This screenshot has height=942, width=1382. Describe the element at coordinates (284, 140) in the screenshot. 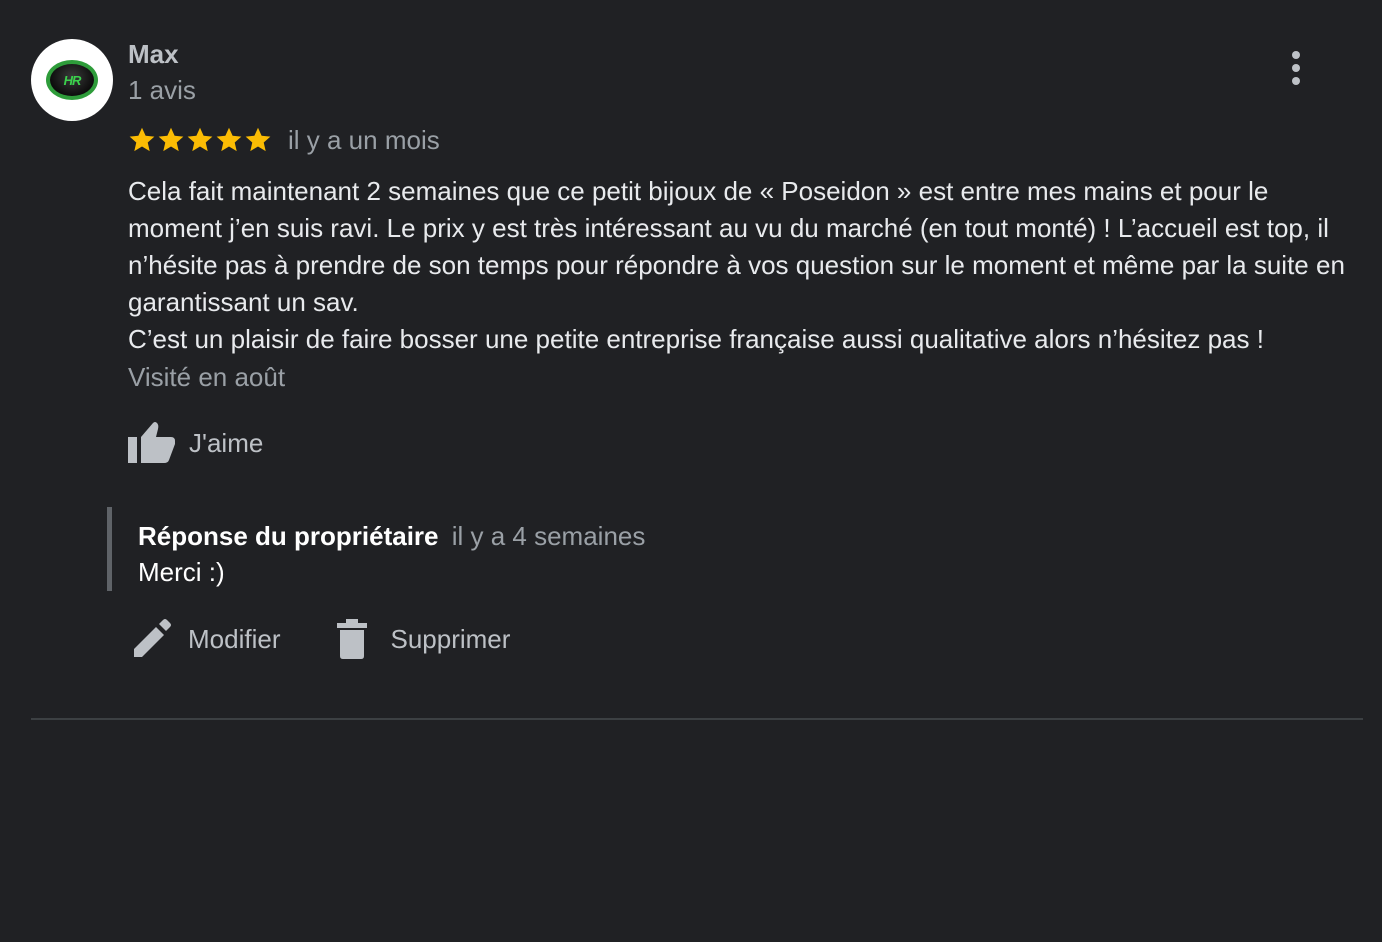

I see `rating-row: il y a un mois` at that location.